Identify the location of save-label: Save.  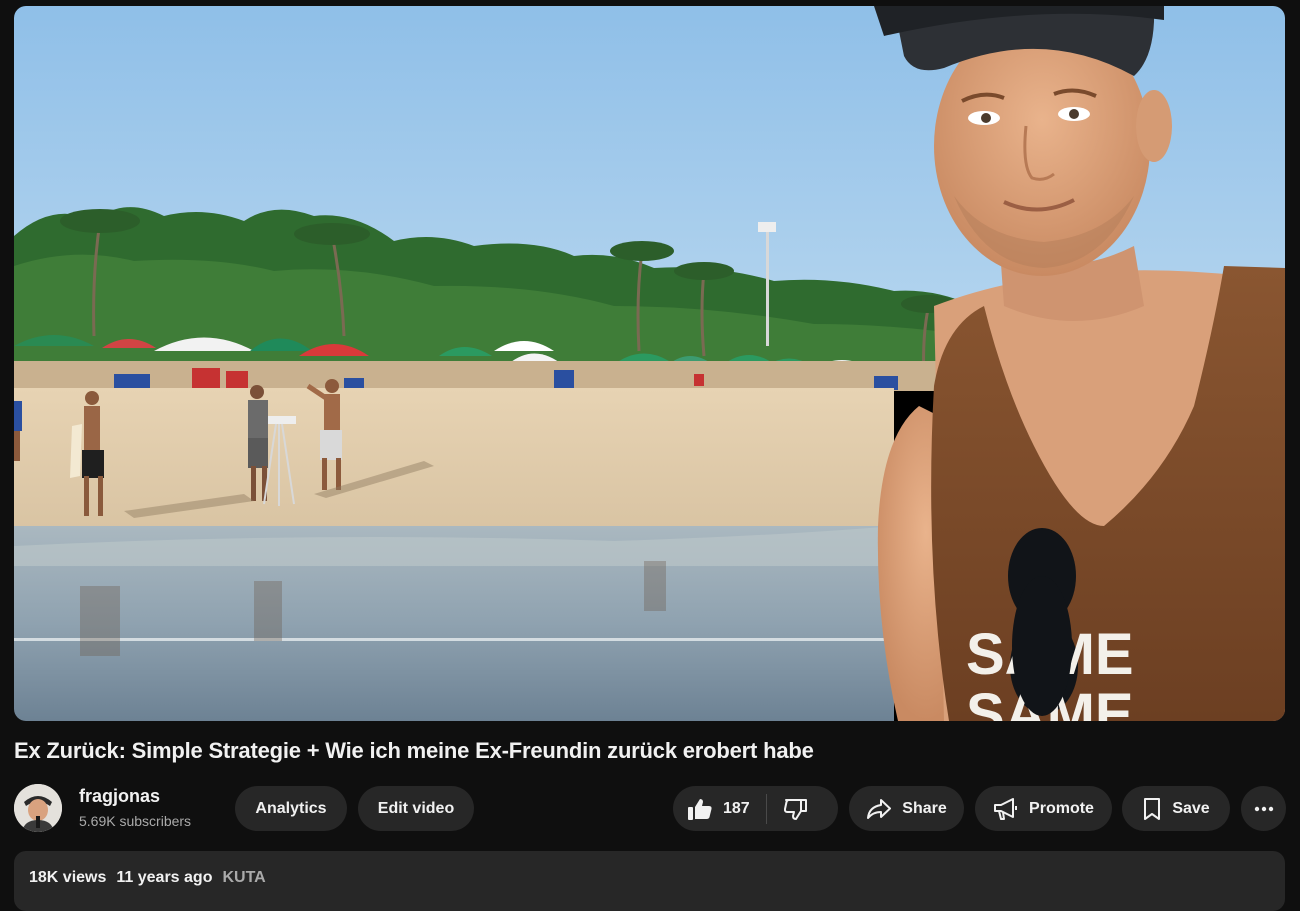
(1191, 808).